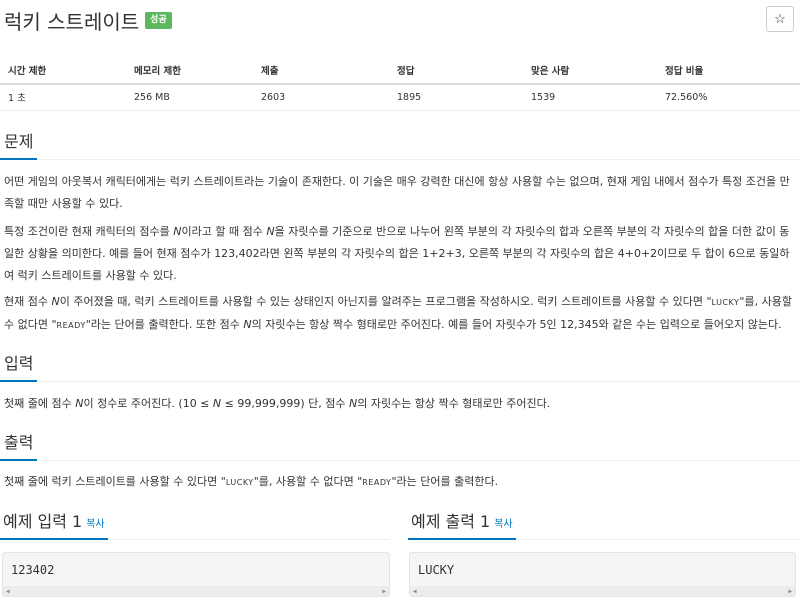  I want to click on output-section-header: 출력, so click(400, 445).